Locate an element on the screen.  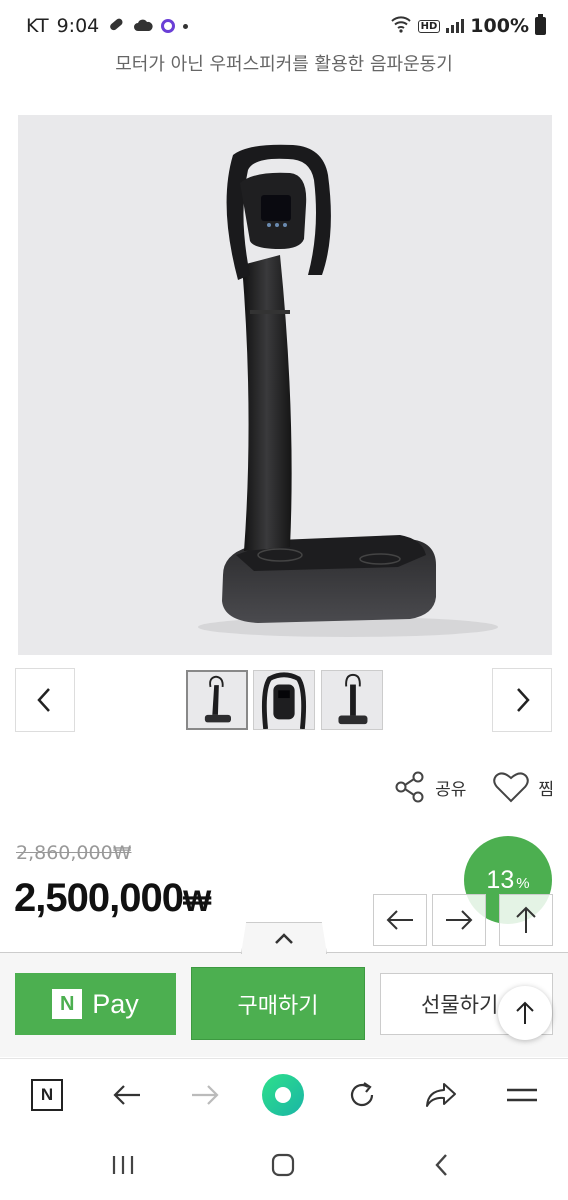
original-price: 2,860,000₩ is located at coordinates (74, 853).